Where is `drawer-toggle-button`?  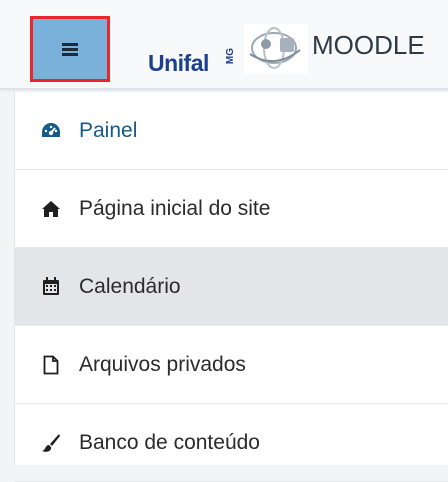
drawer-toggle-button is located at coordinates (70, 49).